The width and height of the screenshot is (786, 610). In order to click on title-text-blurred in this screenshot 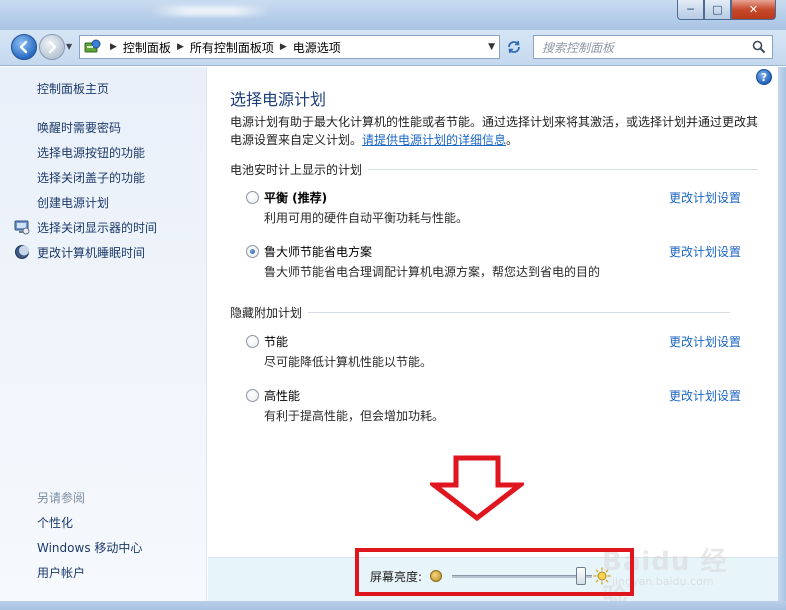, I will do `click(210, 11)`.